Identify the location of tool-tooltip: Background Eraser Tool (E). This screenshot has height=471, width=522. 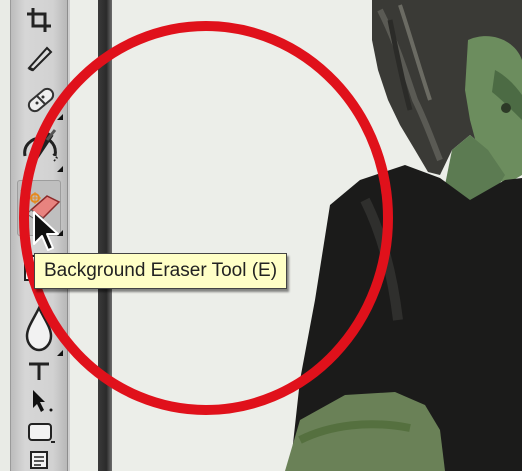
(161, 271).